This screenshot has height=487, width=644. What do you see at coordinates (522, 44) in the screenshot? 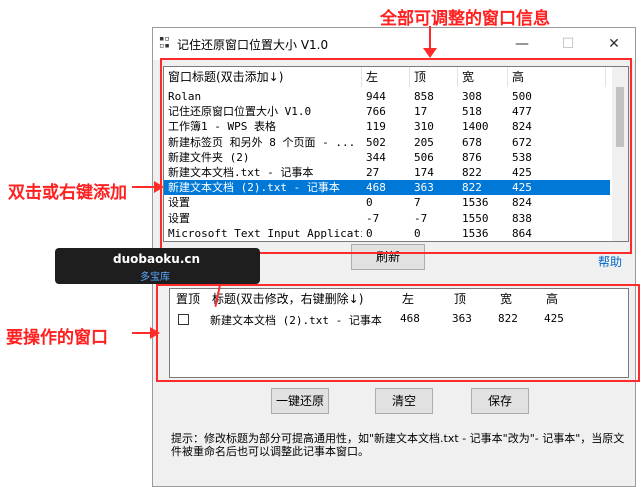
I see `minimize-button: —` at bounding box center [522, 44].